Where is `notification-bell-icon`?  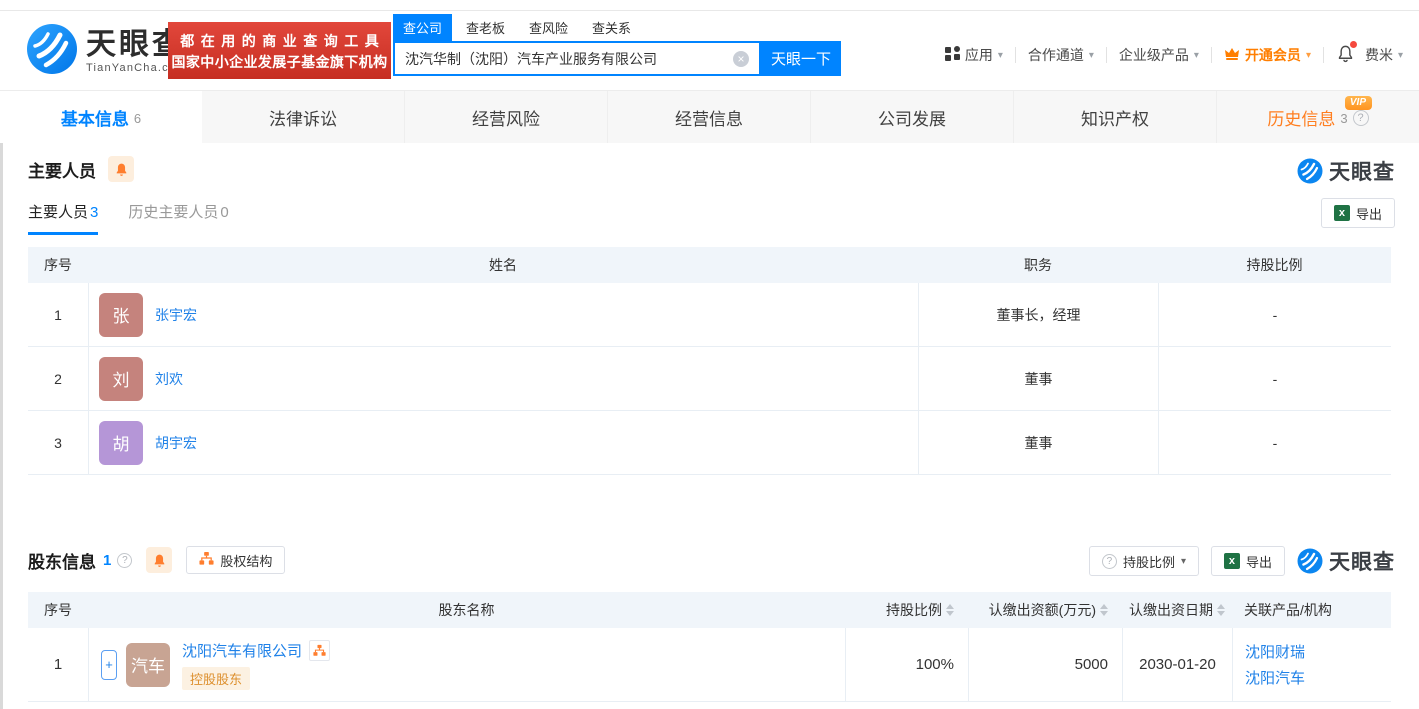 notification-bell-icon is located at coordinates (1346, 53).